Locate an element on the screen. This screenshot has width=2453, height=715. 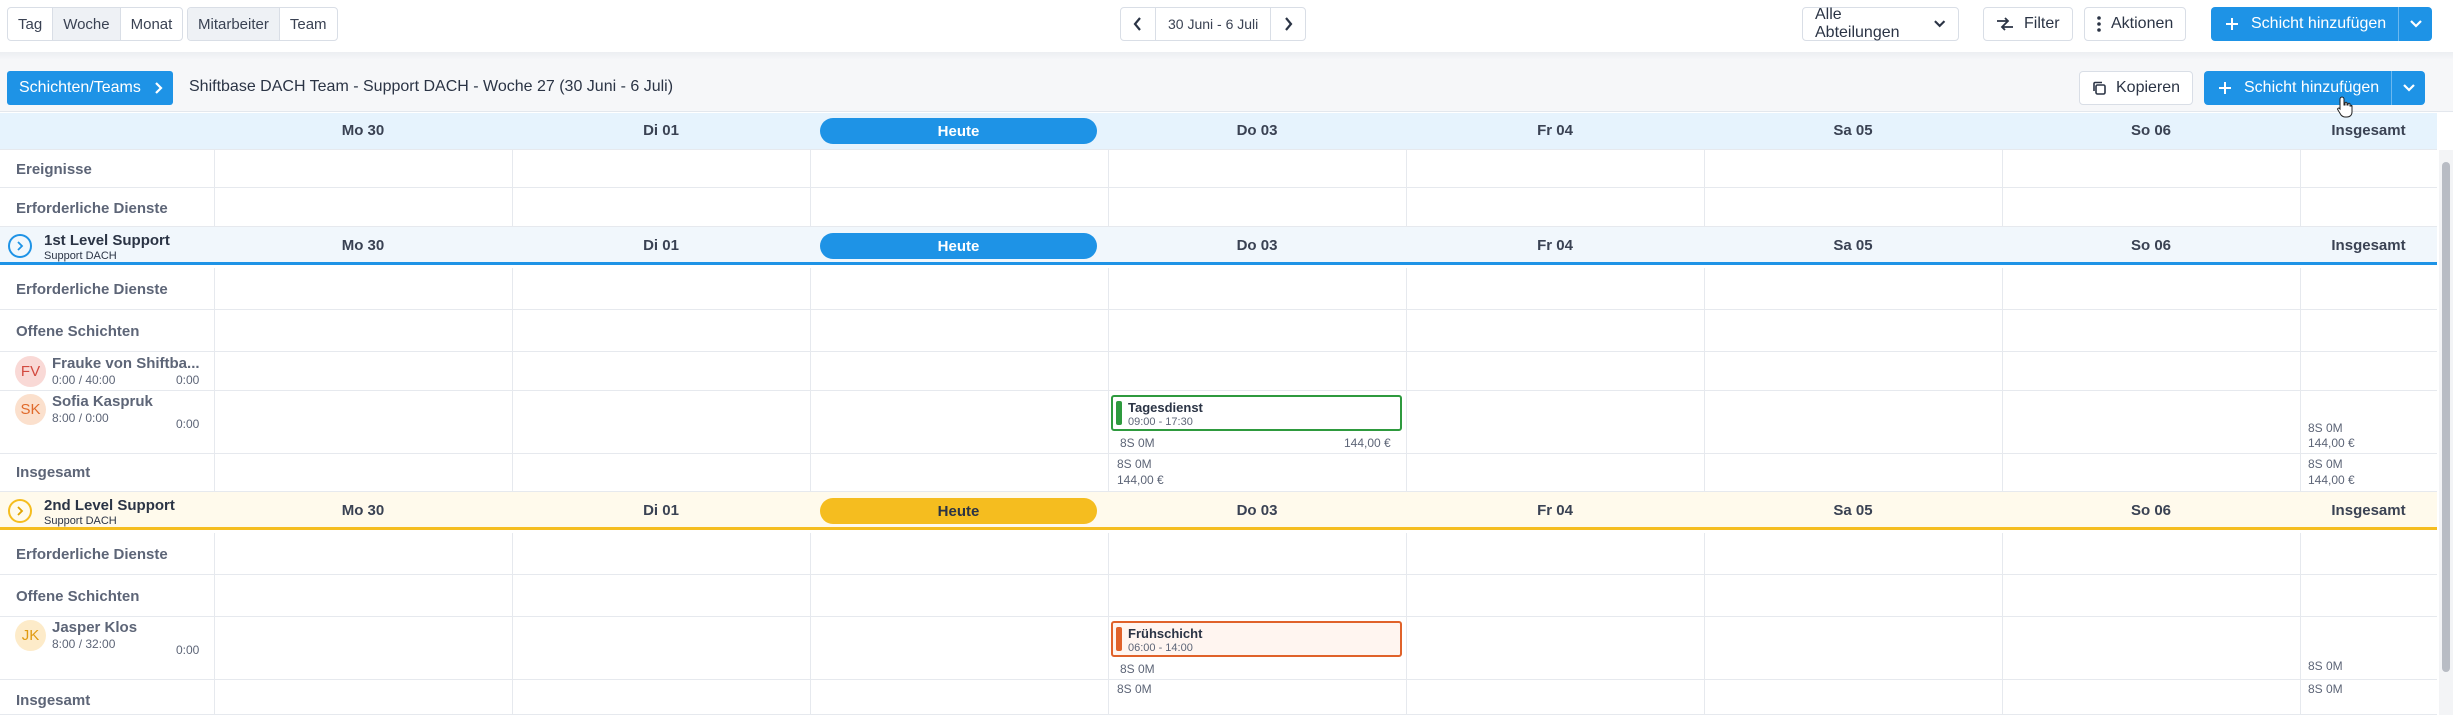
prev-week-button is located at coordinates (1138, 24).